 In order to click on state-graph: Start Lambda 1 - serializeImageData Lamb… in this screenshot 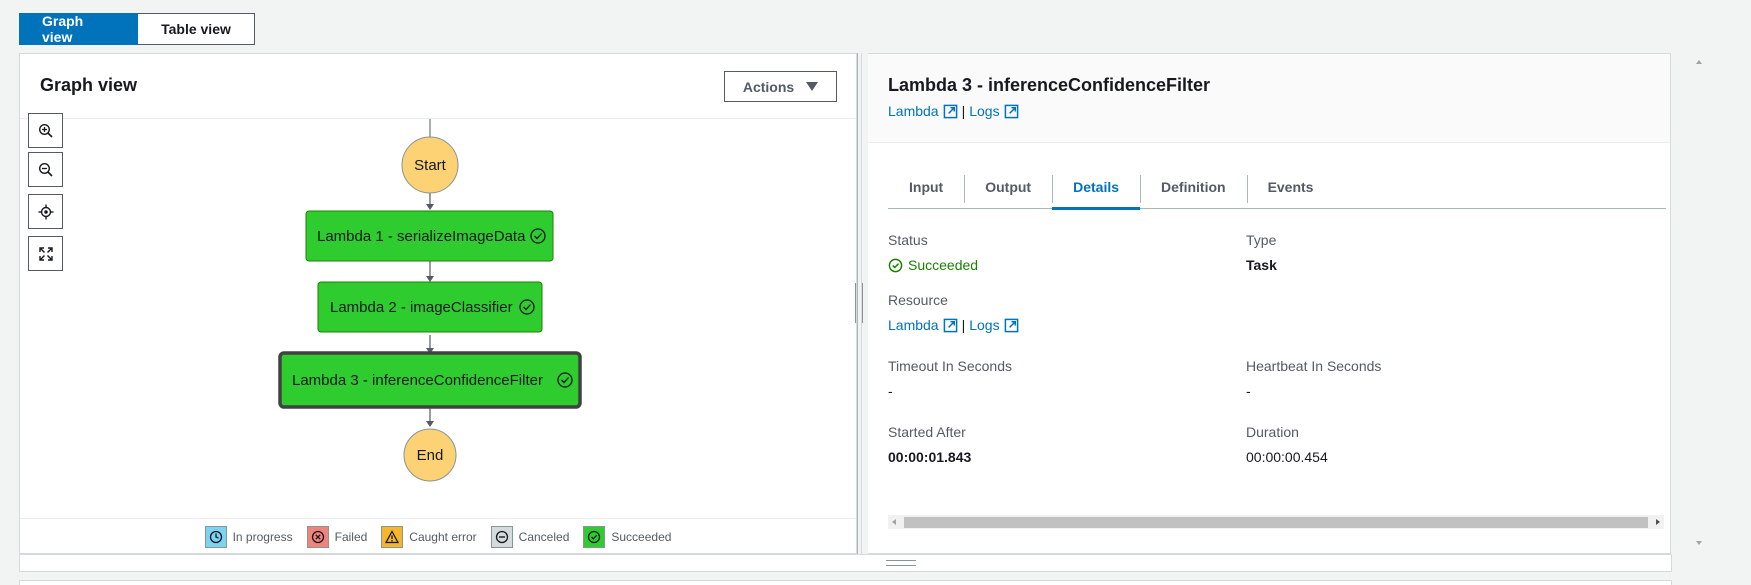, I will do `click(430, 300)`.